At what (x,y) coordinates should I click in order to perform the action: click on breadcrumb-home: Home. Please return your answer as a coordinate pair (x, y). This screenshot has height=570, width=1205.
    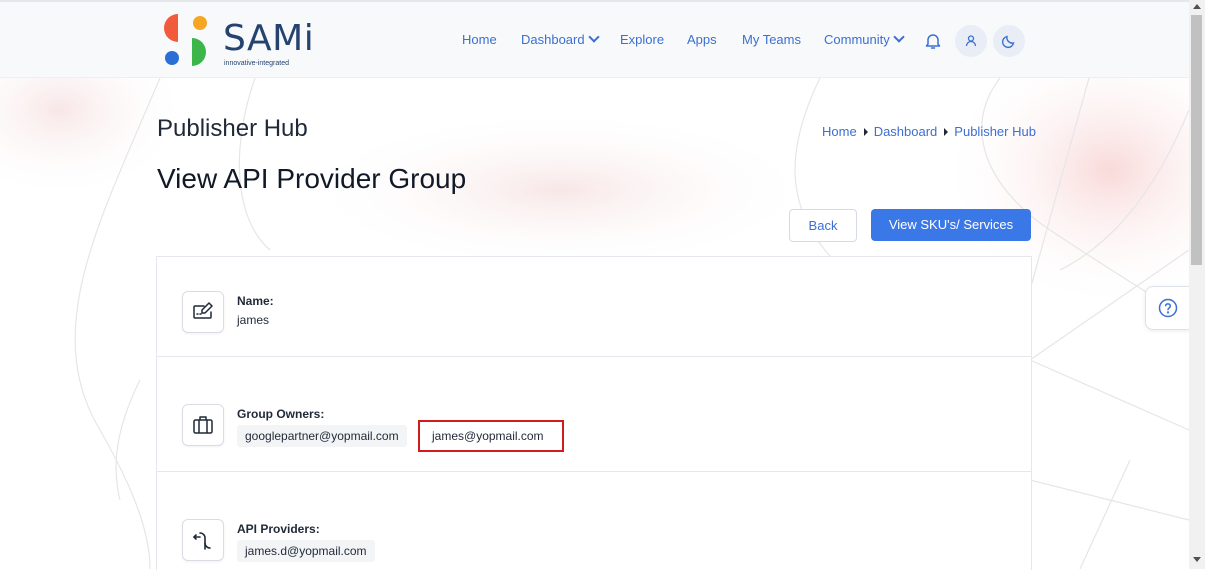
    Looking at the image, I should click on (839, 131).